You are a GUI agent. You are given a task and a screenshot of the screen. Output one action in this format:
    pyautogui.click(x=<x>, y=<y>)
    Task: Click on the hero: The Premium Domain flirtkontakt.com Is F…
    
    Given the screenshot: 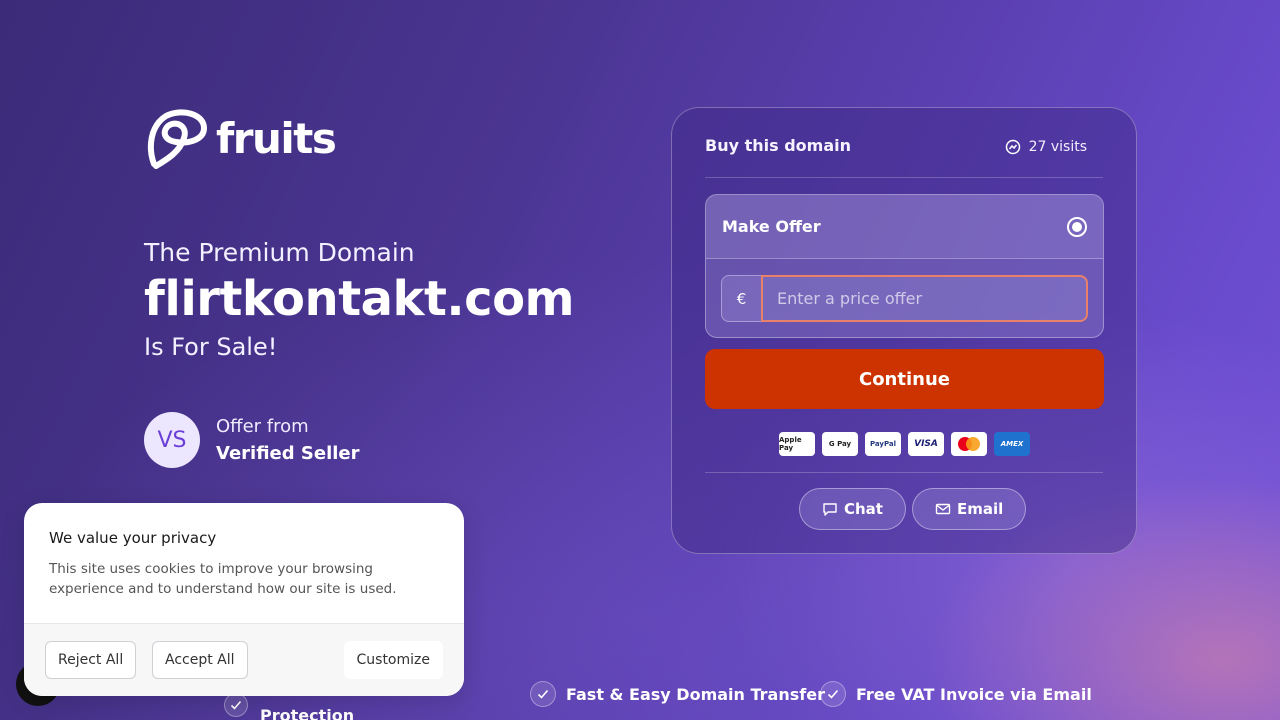 What is the action you would take?
    pyautogui.click(x=359, y=299)
    